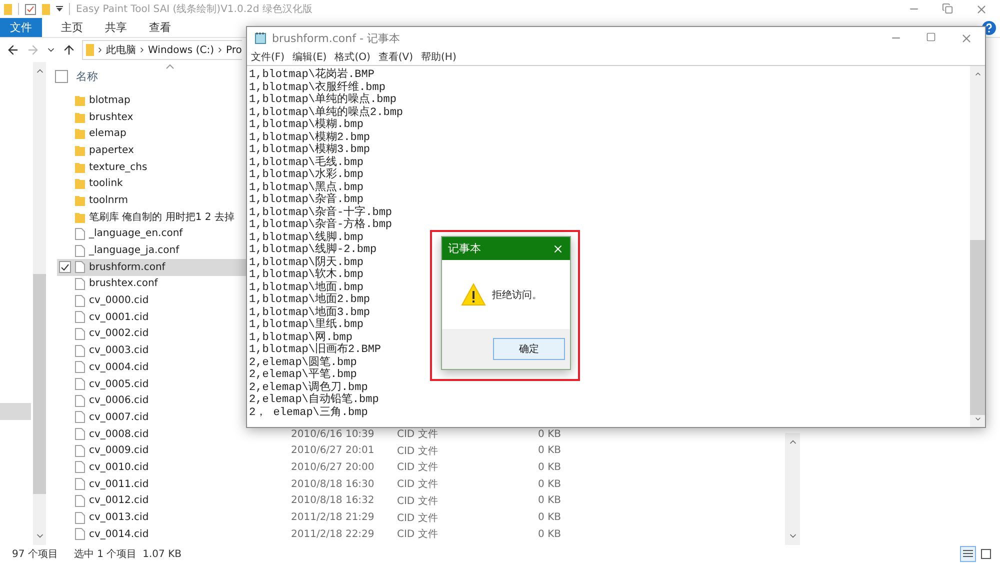 This screenshot has height=563, width=1000. What do you see at coordinates (300, 338) in the screenshot?
I see `text-line: 1,blotmap\网.bmp` at bounding box center [300, 338].